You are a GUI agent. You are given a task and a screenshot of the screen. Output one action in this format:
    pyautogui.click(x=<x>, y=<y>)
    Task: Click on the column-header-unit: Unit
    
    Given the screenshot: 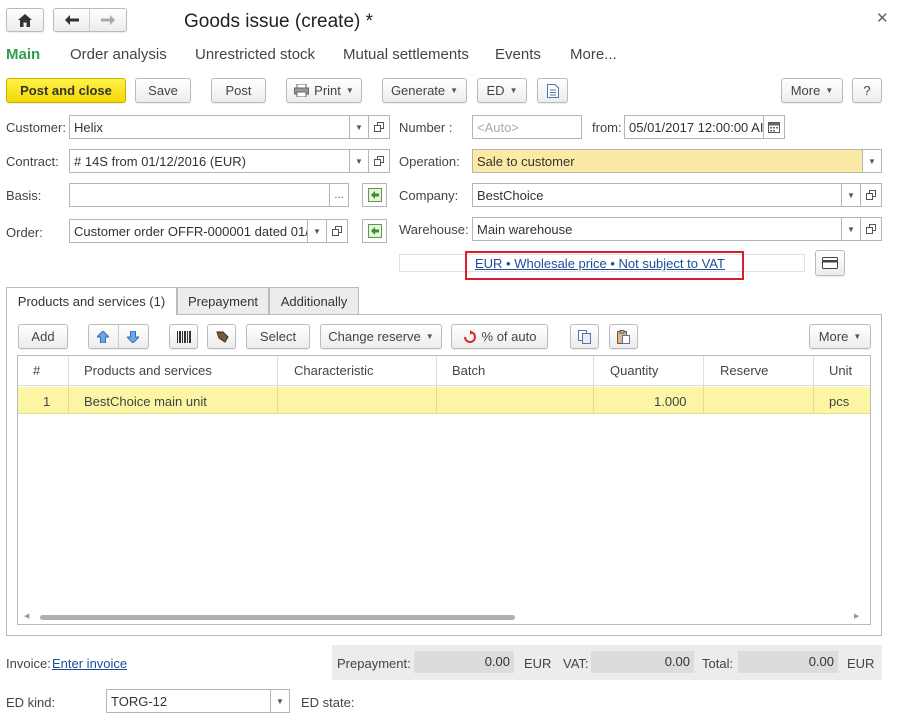 What is the action you would take?
    pyautogui.click(x=840, y=370)
    